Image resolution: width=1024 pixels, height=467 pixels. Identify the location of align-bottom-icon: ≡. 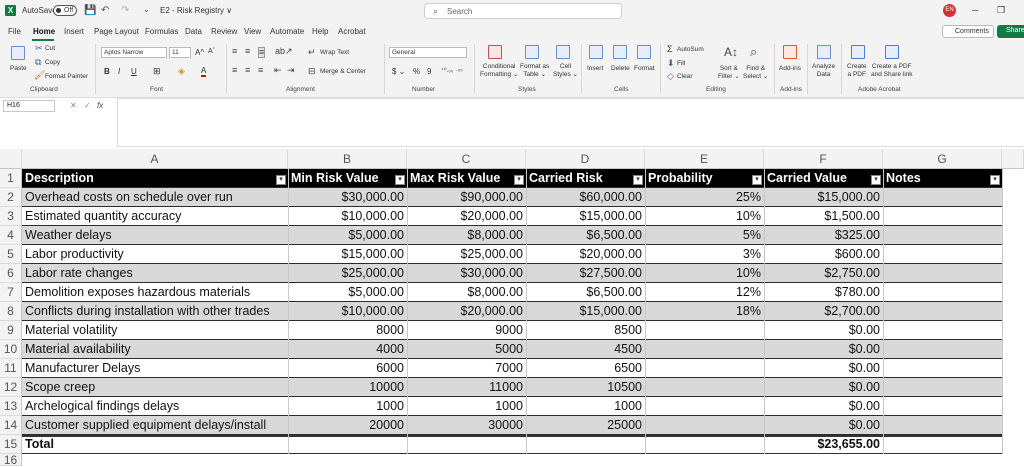
(262, 52).